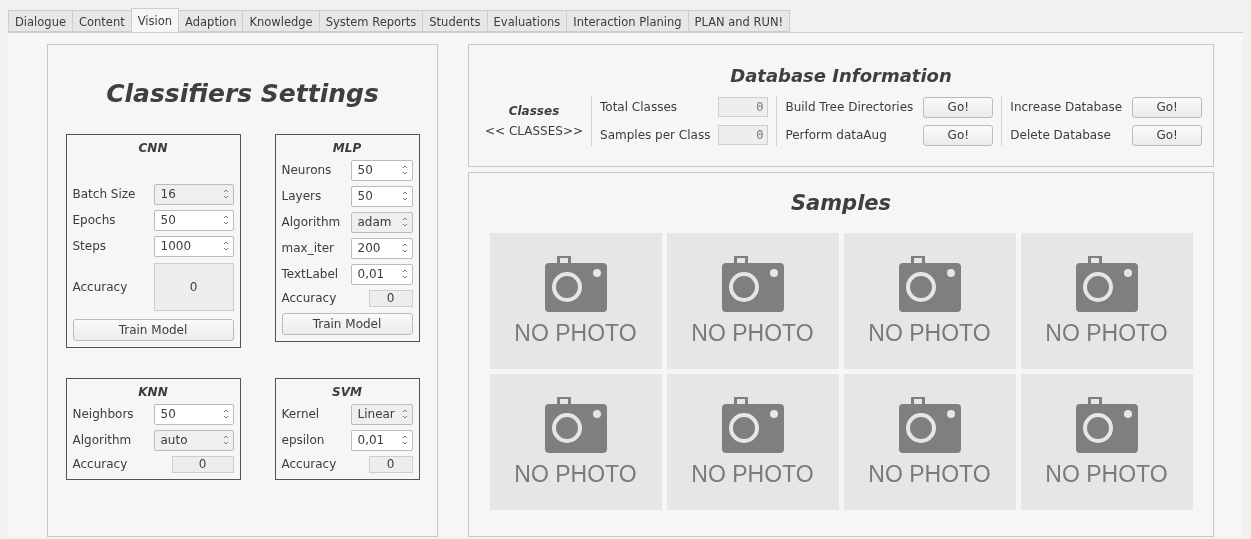  What do you see at coordinates (89, 246) in the screenshot?
I see `field-label: Steps` at bounding box center [89, 246].